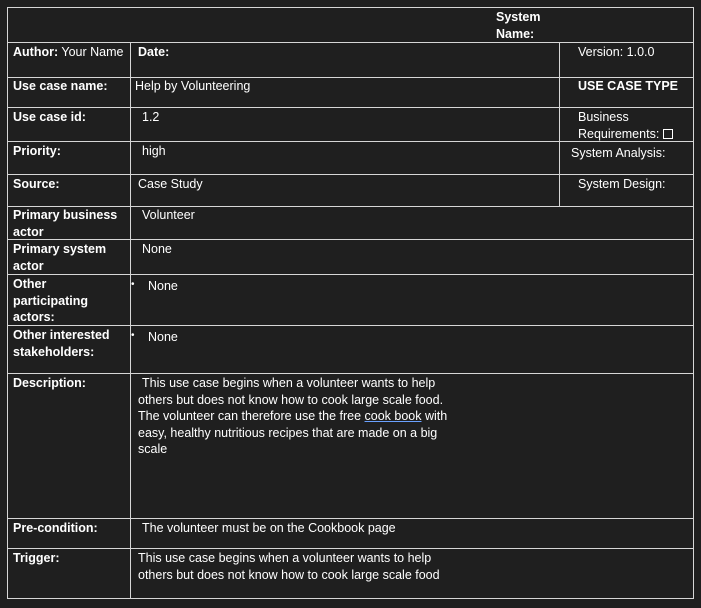 The image size is (701, 608). What do you see at coordinates (412, 223) in the screenshot?
I see `primary-business-actor-value-cell` at bounding box center [412, 223].